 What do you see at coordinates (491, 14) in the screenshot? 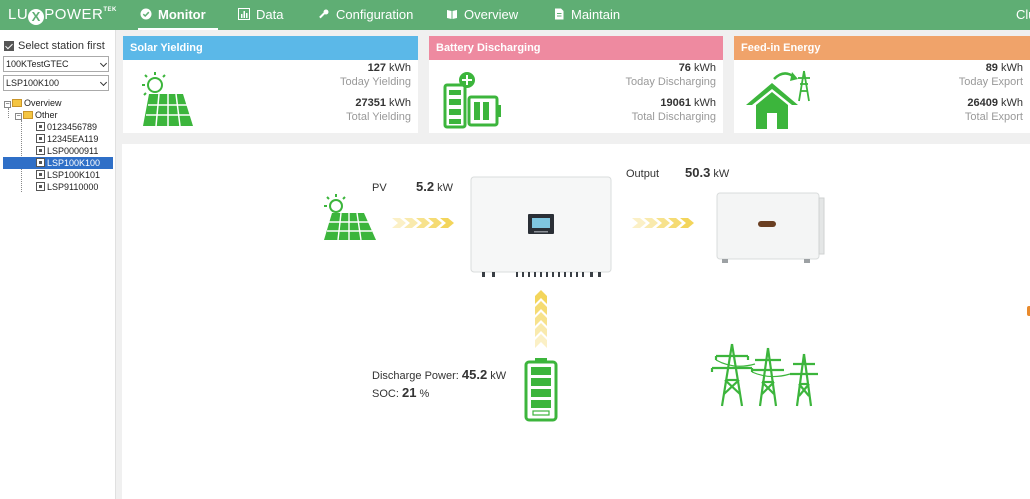
I see `nav-overview-label: Overview` at bounding box center [491, 14].